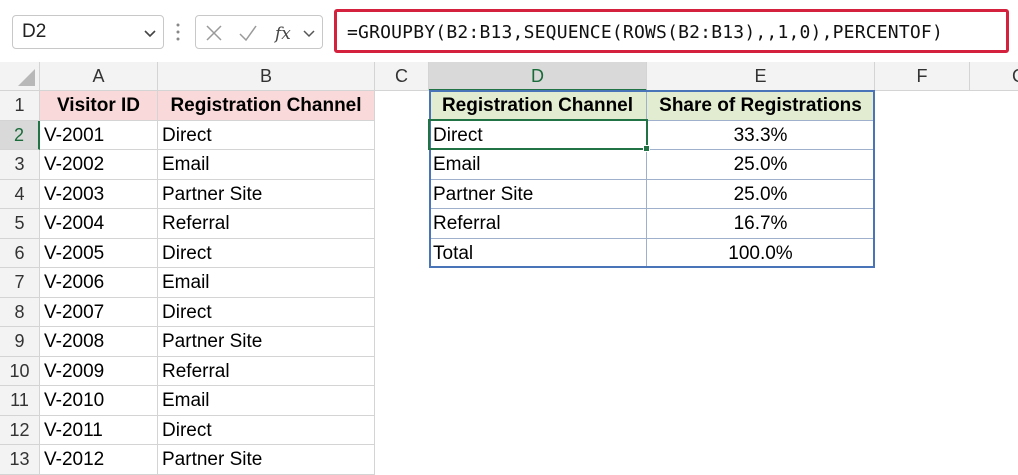  I want to click on cell-a10: V-2009, so click(99, 371).